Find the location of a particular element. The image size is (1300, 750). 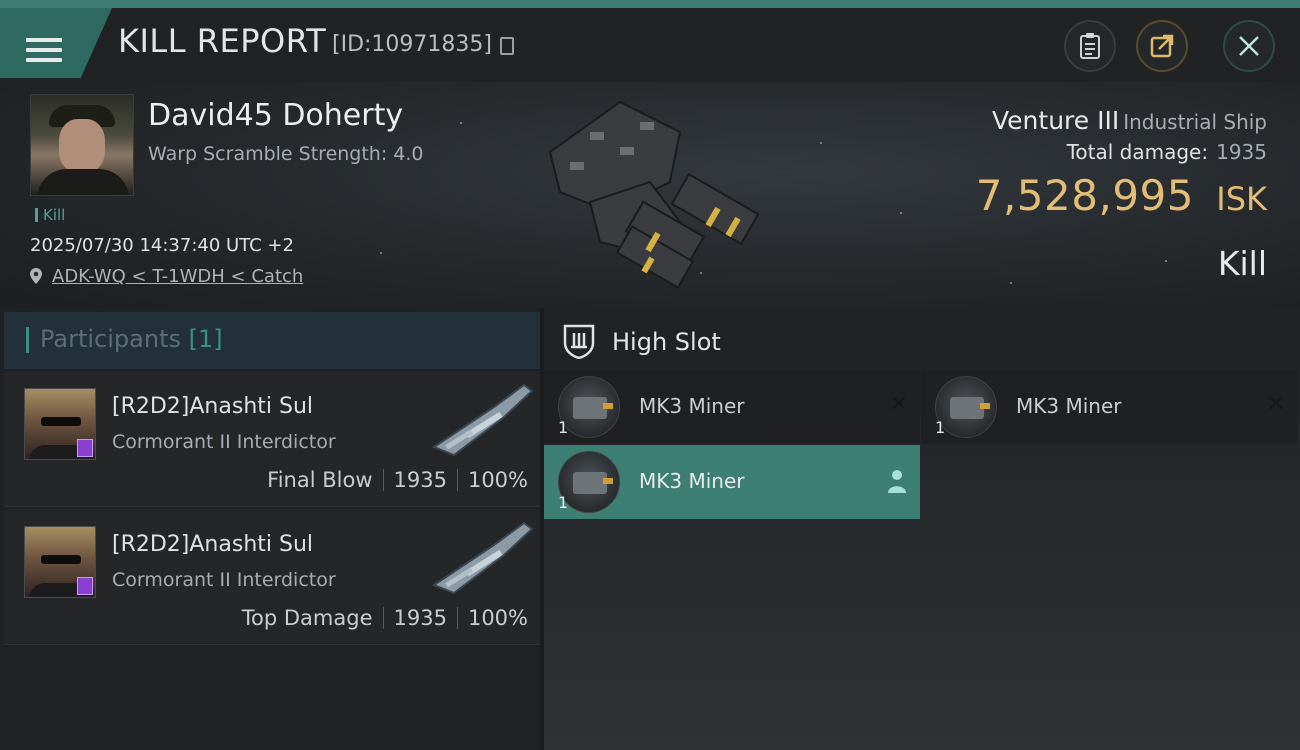

ship-image is located at coordinates (654, 194).